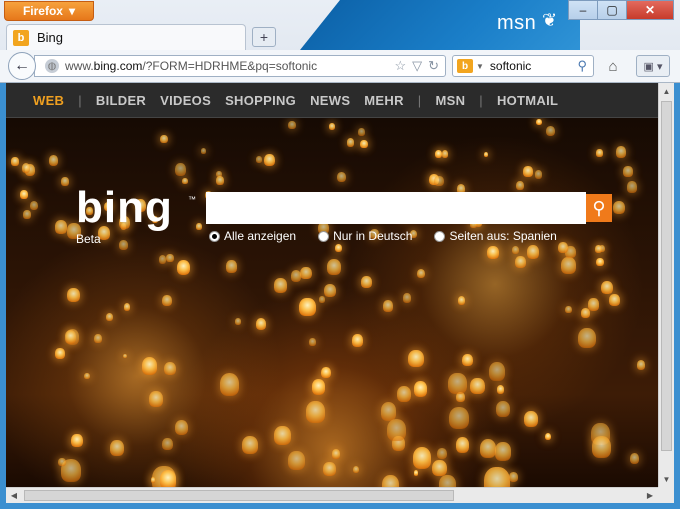  I want to click on nav-videos: VIDEOS, so click(185, 100).